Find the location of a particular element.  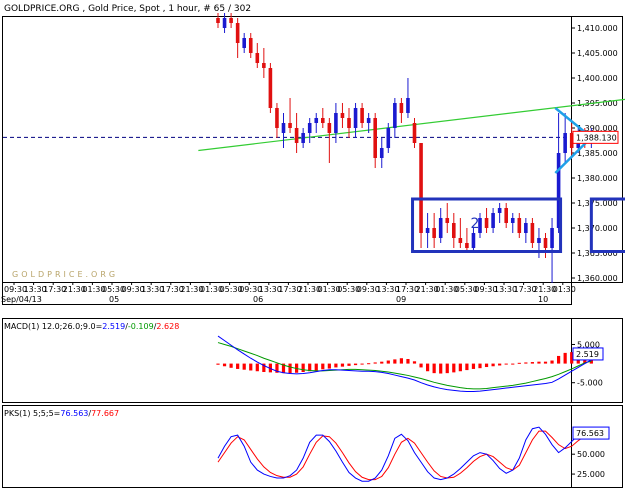

box2-label: 2 is located at coordinates (475, 224).